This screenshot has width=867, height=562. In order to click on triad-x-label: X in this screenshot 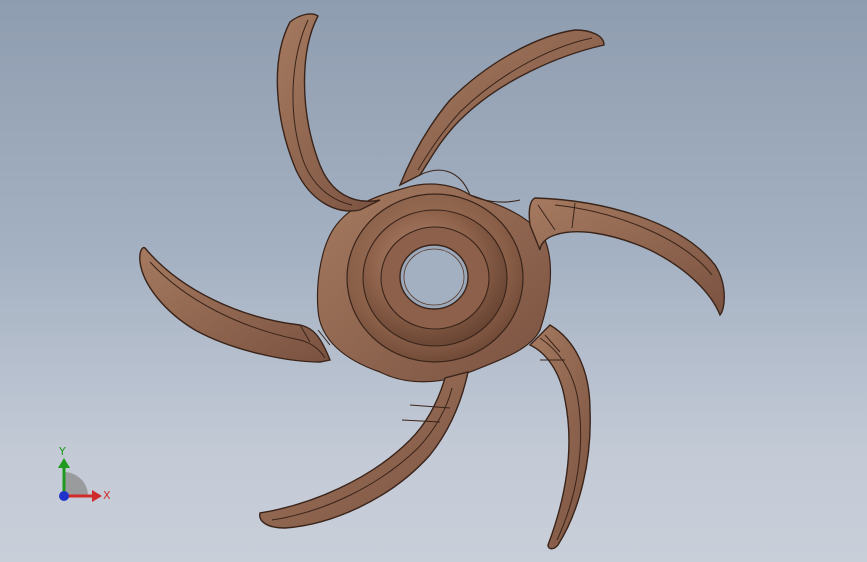, I will do `click(107, 495)`.